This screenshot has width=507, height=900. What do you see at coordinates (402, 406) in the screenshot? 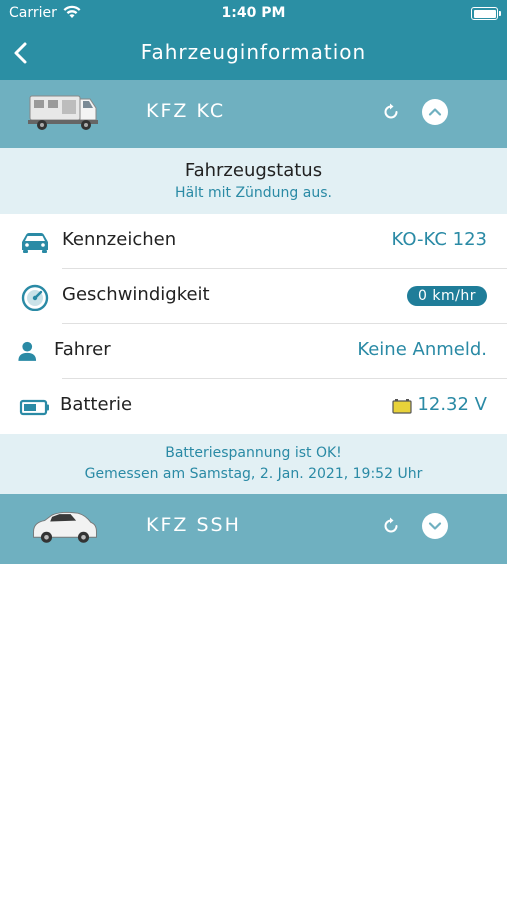
I see `battery-ok-icon` at bounding box center [402, 406].